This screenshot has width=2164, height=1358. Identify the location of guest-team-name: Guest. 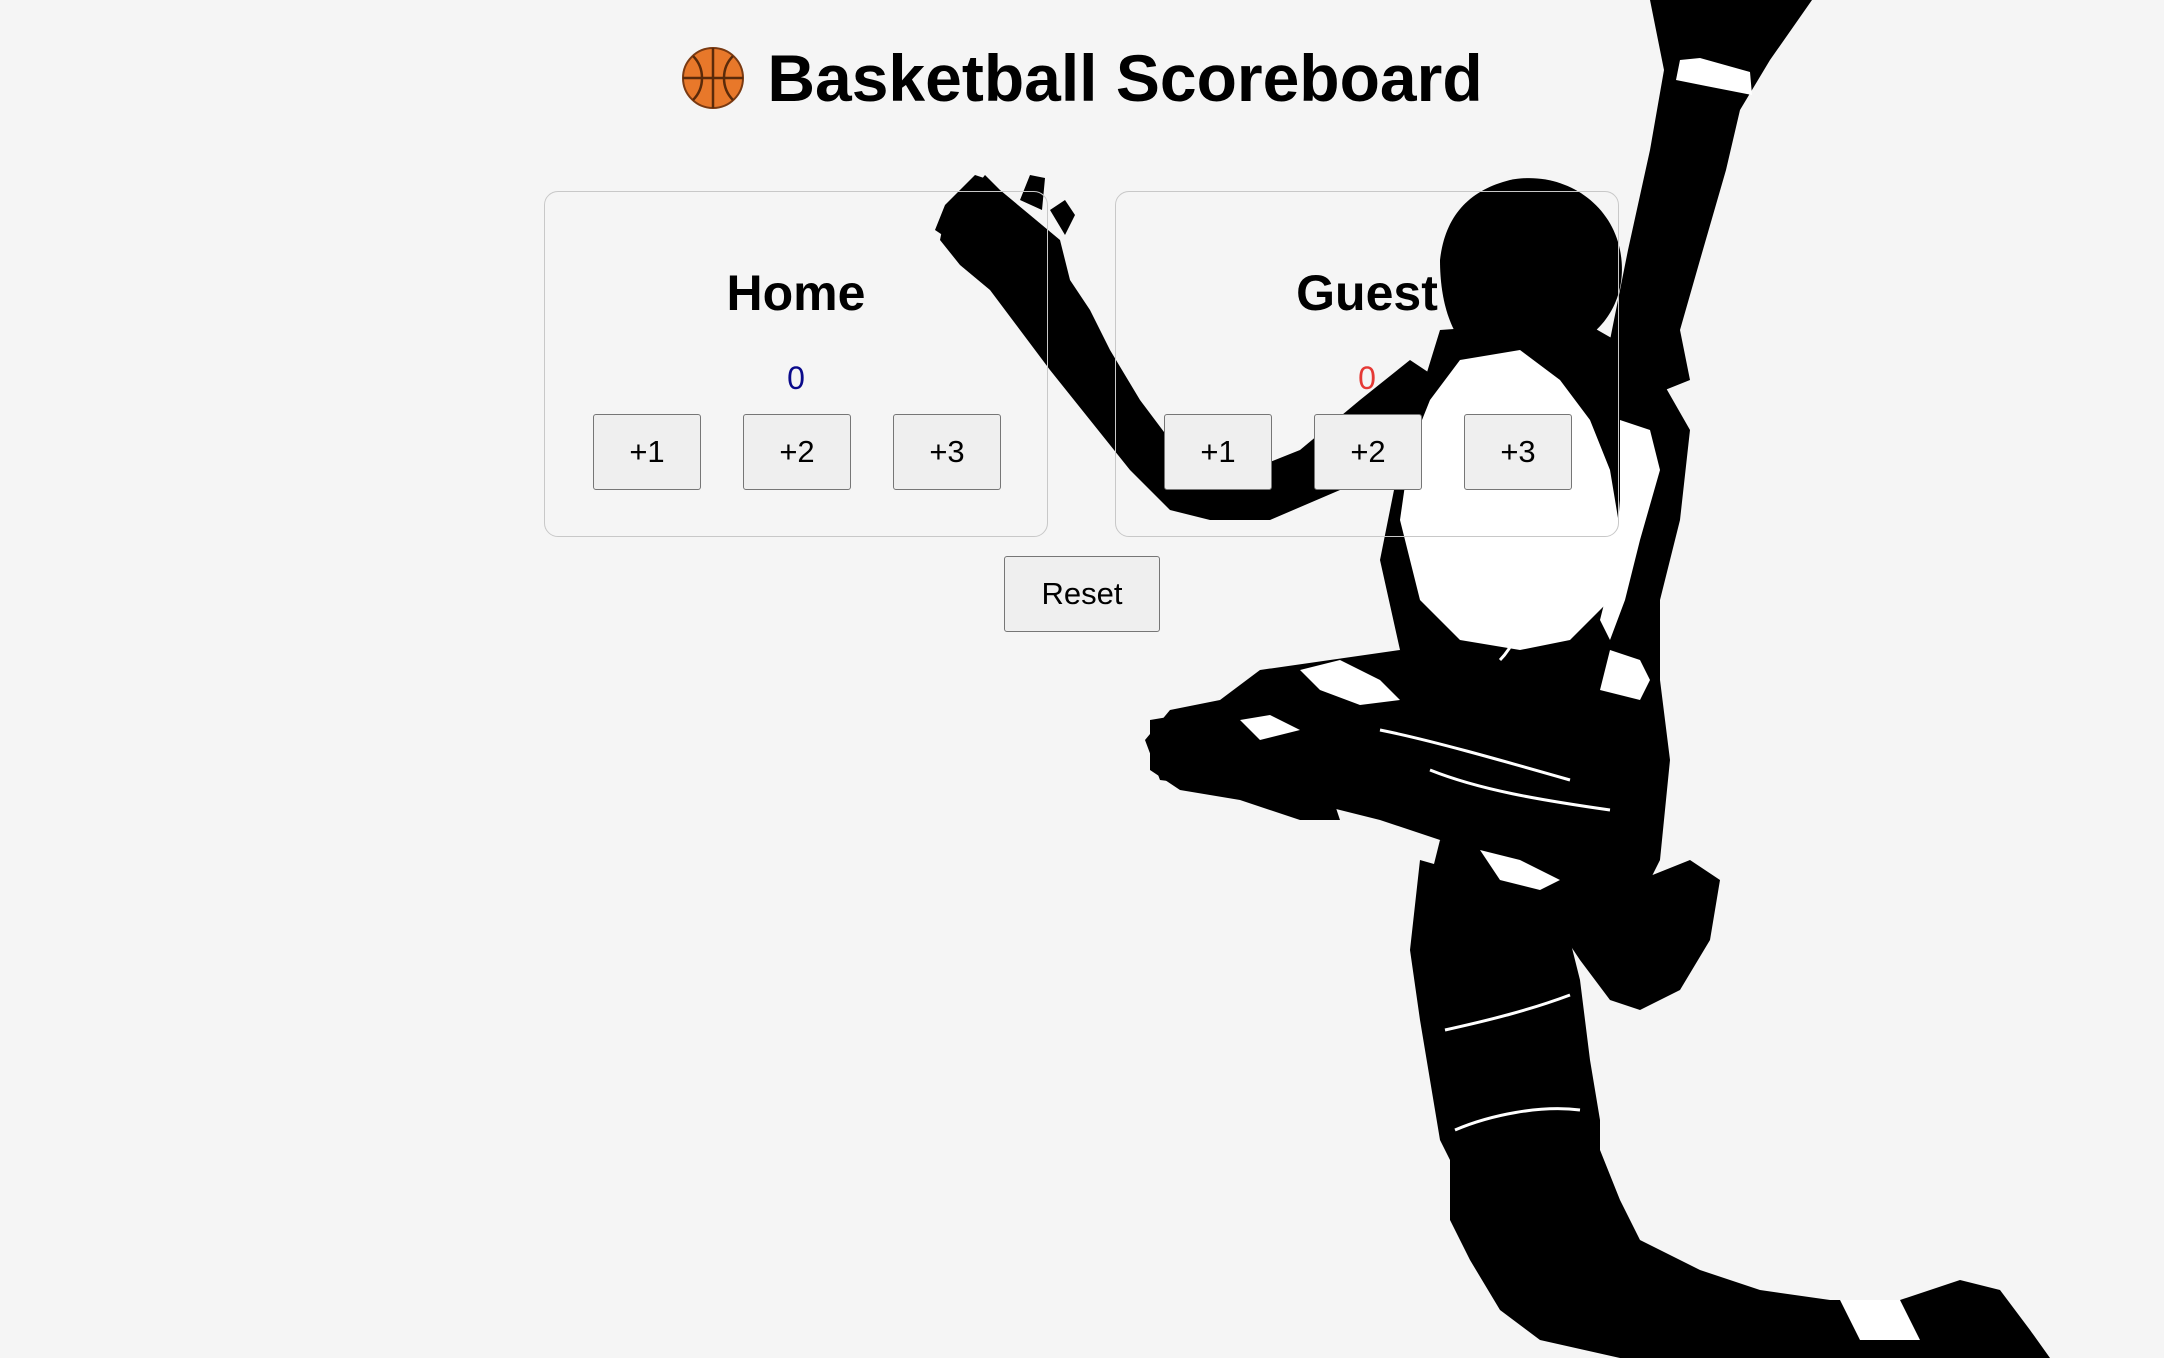
(1367, 293).